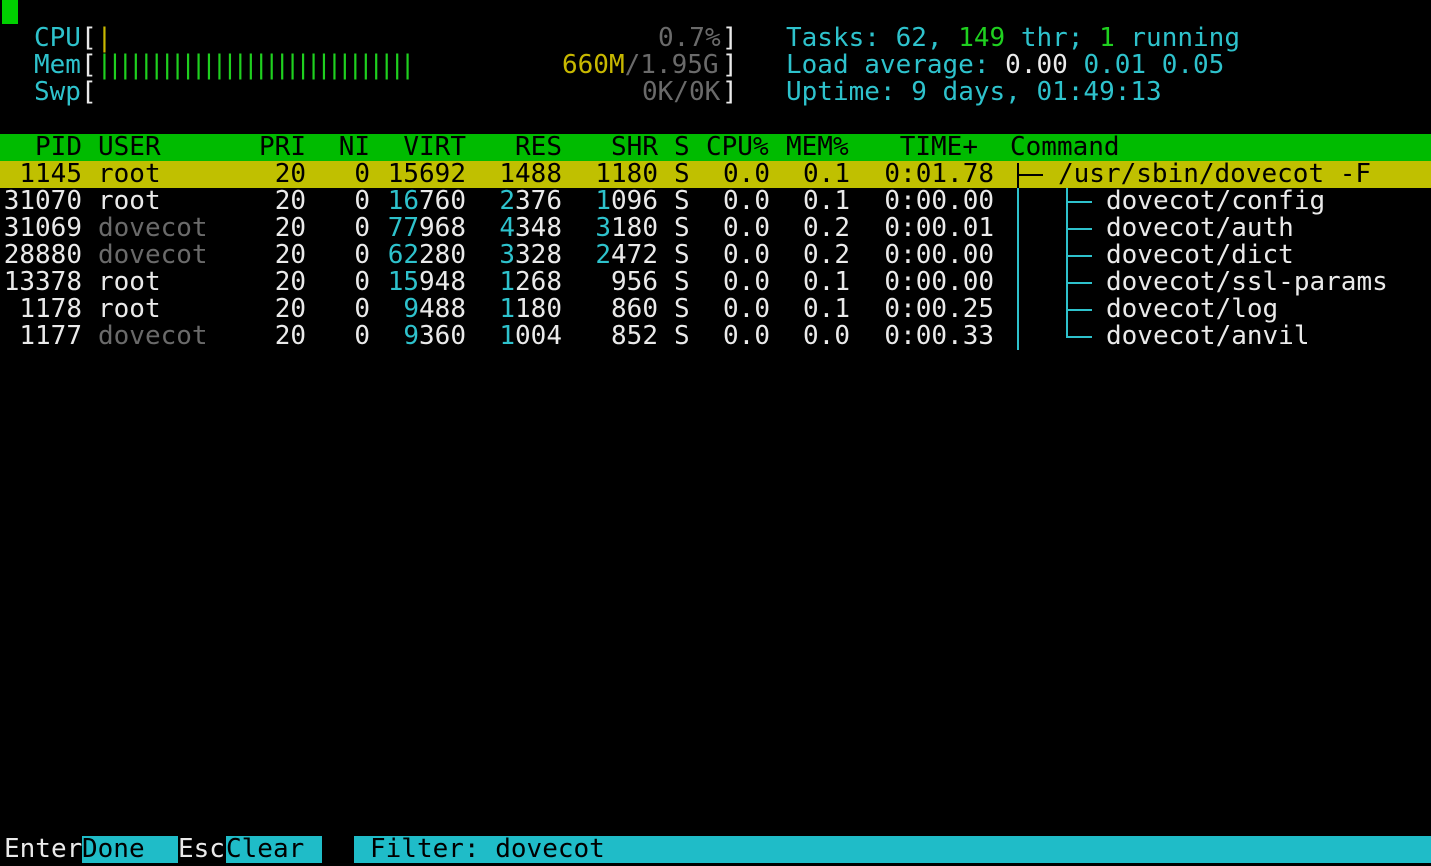  Describe the element at coordinates (530, 174) in the screenshot. I see `row-res: 1488` at that location.